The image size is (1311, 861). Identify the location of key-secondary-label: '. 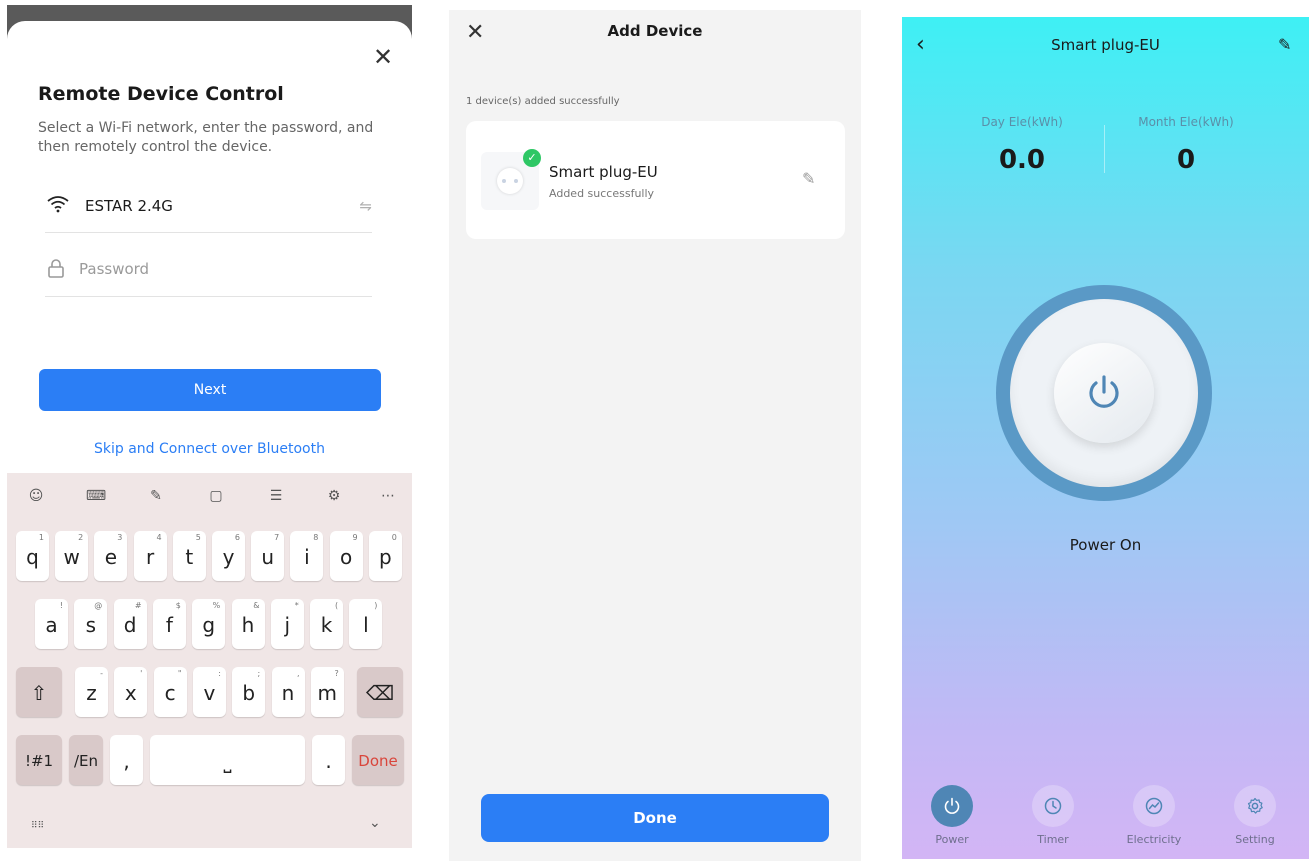
(141, 673).